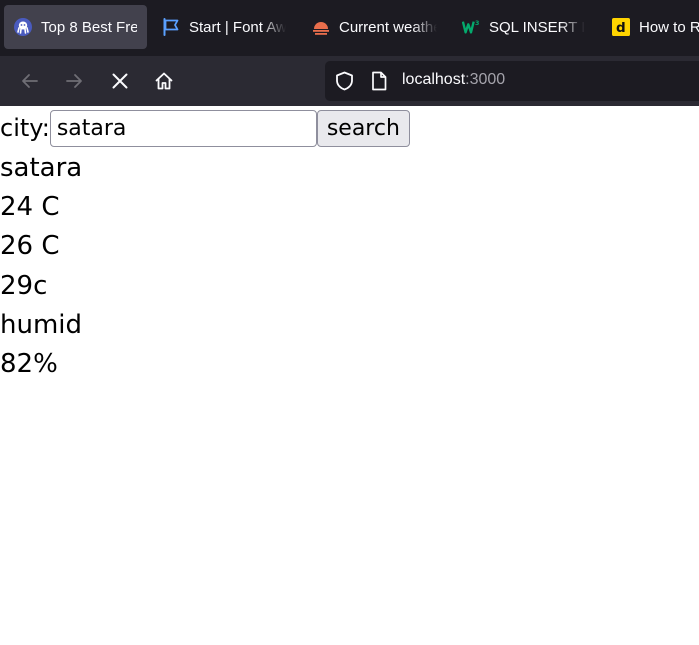 This screenshot has height=645, width=699. What do you see at coordinates (512, 81) in the screenshot?
I see `address-bar: localhost:3000` at bounding box center [512, 81].